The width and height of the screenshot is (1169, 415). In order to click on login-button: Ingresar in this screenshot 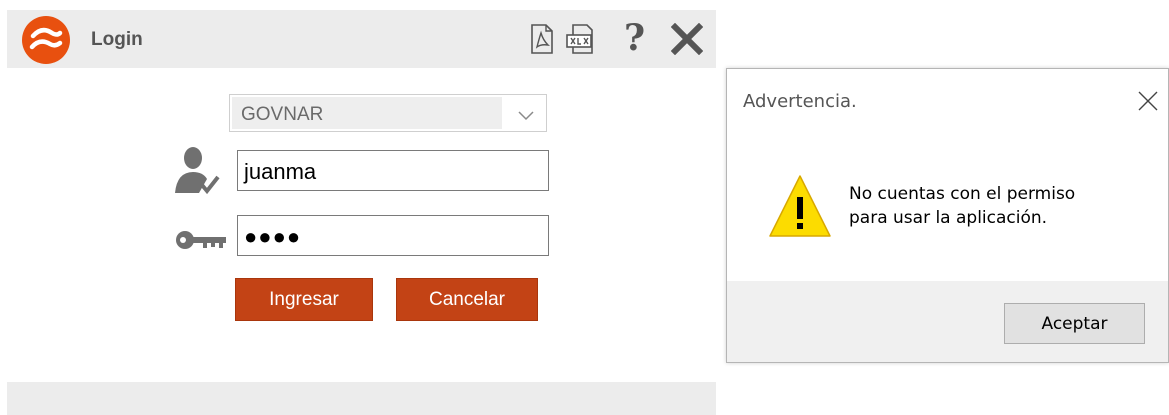, I will do `click(304, 299)`.